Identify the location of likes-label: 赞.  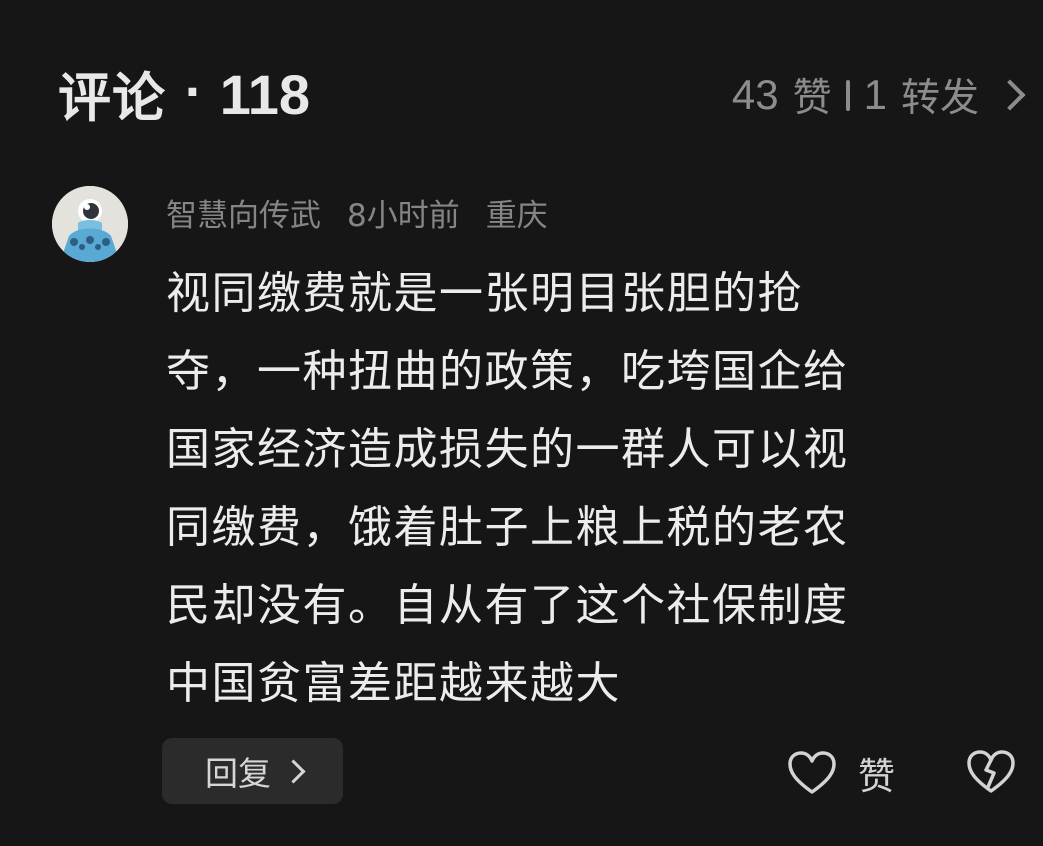
(812, 98).